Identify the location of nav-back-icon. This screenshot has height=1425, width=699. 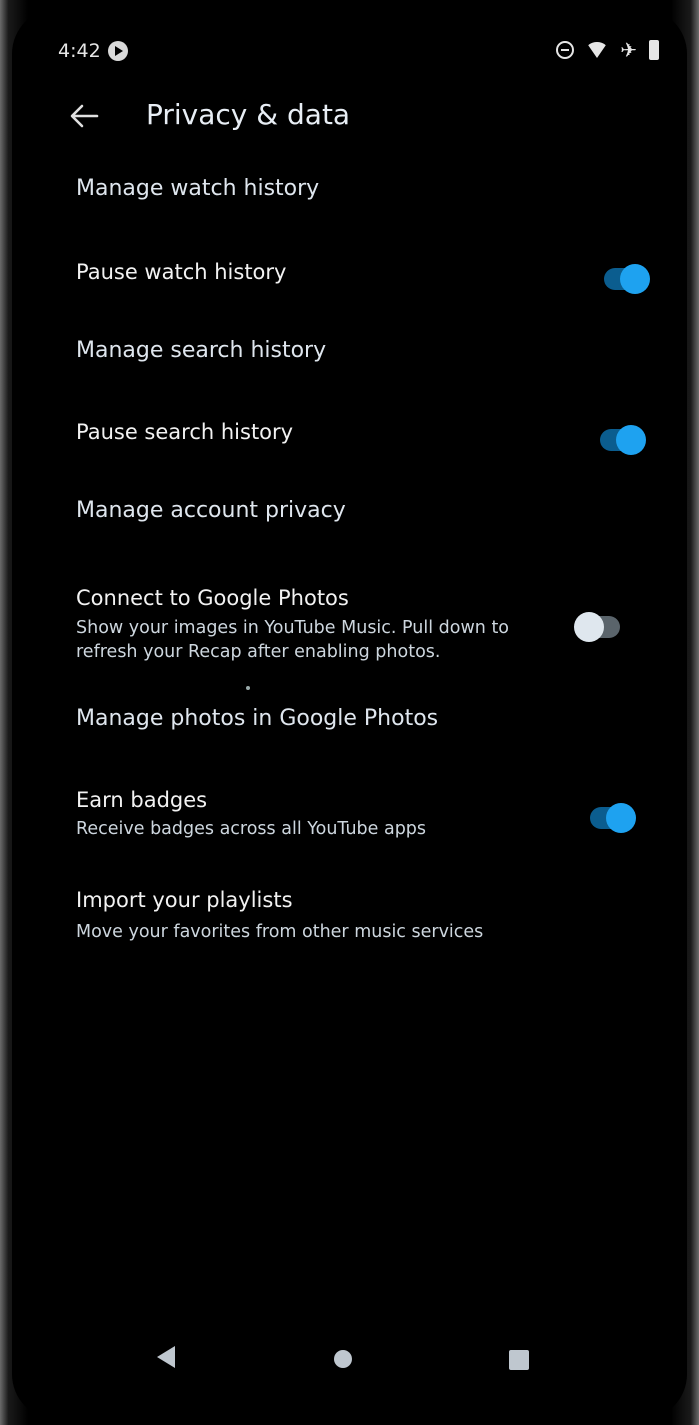
(166, 1357).